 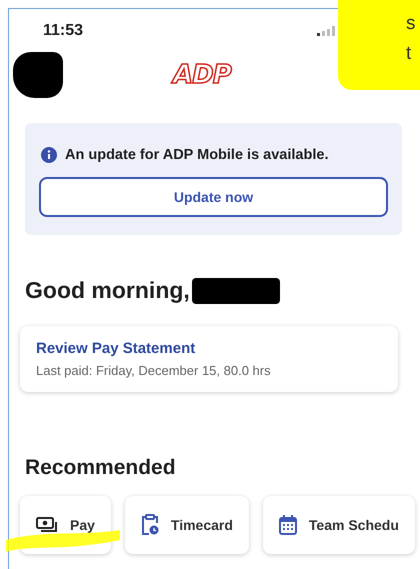 I want to click on shortcut-tile: Timecard, so click(x=186, y=525).